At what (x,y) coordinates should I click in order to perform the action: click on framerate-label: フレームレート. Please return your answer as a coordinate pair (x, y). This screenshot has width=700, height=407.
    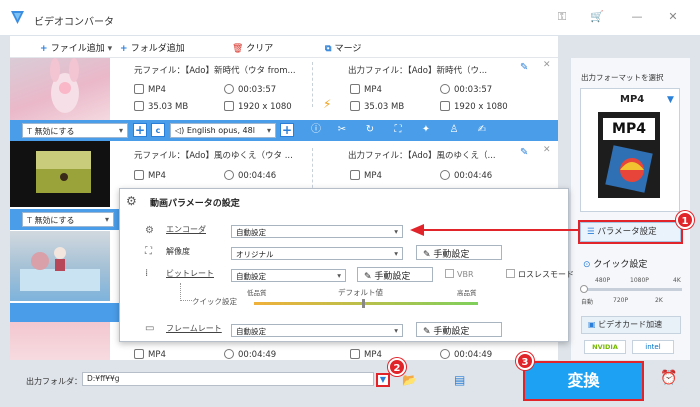
    Looking at the image, I should click on (194, 328).